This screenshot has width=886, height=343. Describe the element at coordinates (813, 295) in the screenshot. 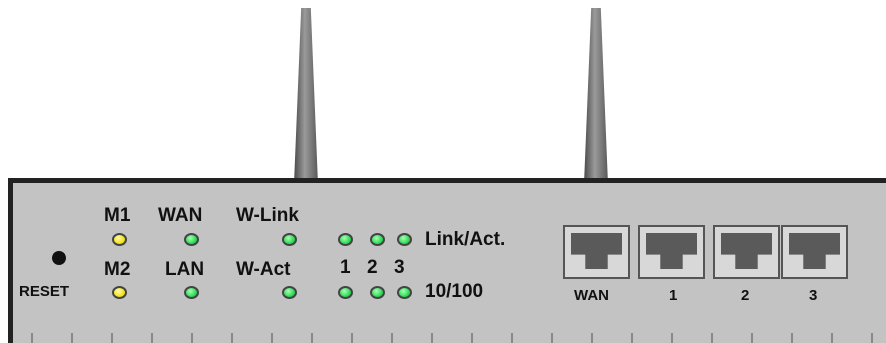

I see `lan-port-3-label: 3` at that location.